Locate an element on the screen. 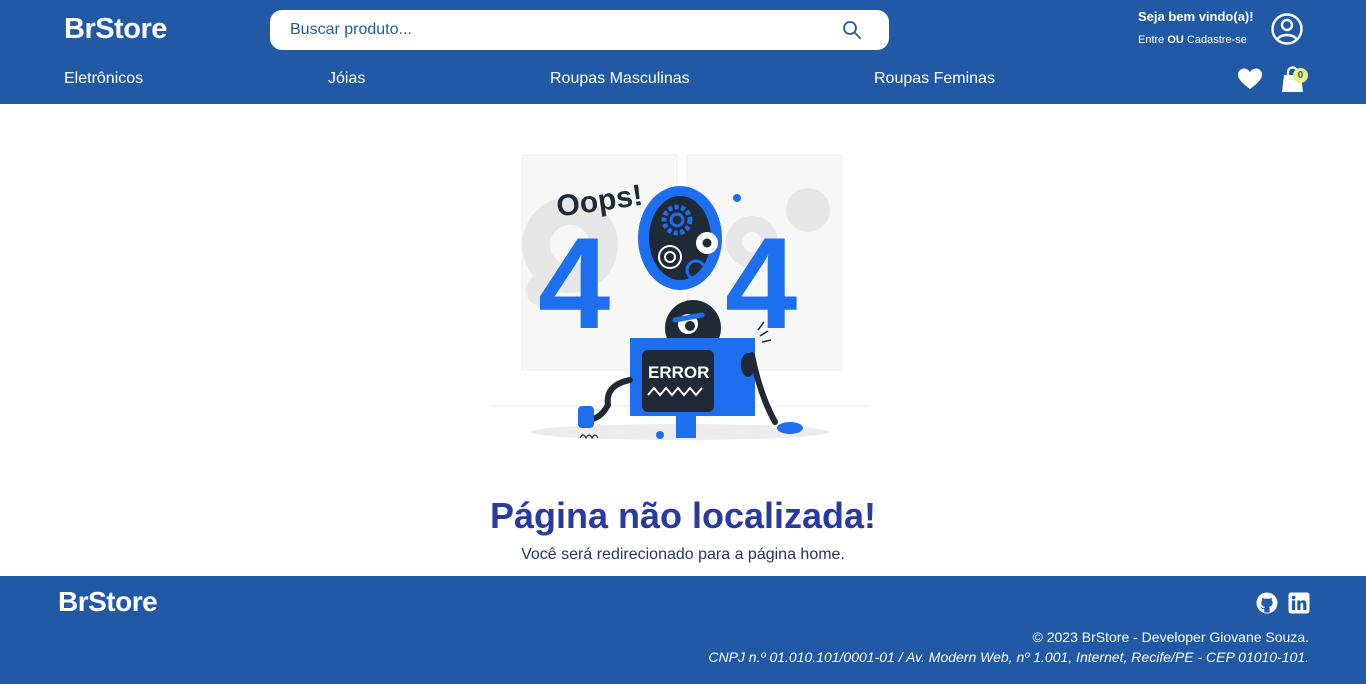 The width and height of the screenshot is (1366, 684). search-bar is located at coordinates (579, 30).